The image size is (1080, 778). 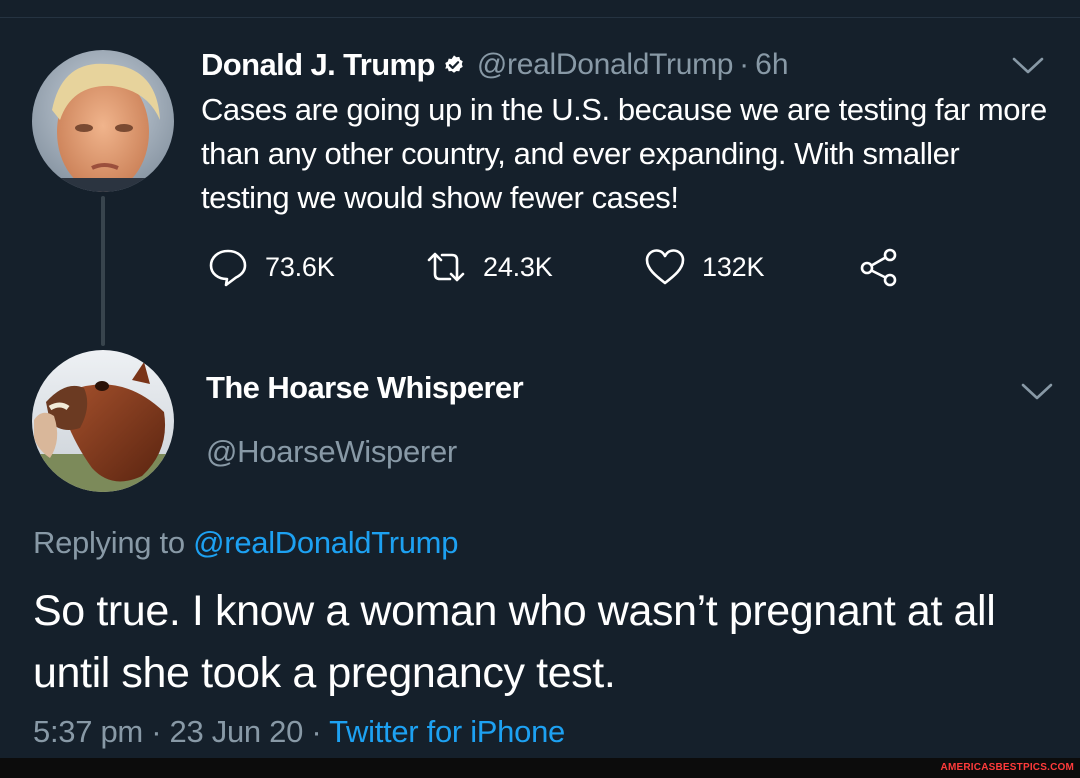 I want to click on retweet-button: 24.3K, so click(x=488, y=267).